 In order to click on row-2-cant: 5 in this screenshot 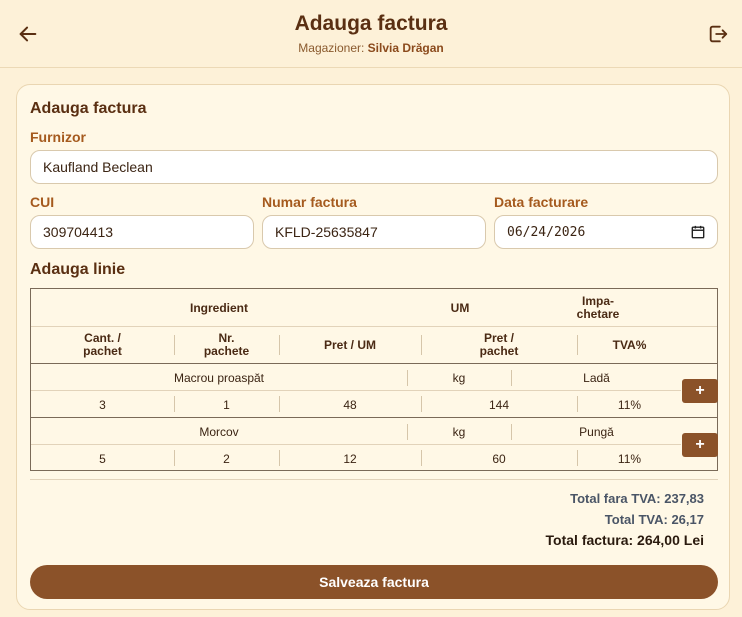, I will do `click(102, 459)`.